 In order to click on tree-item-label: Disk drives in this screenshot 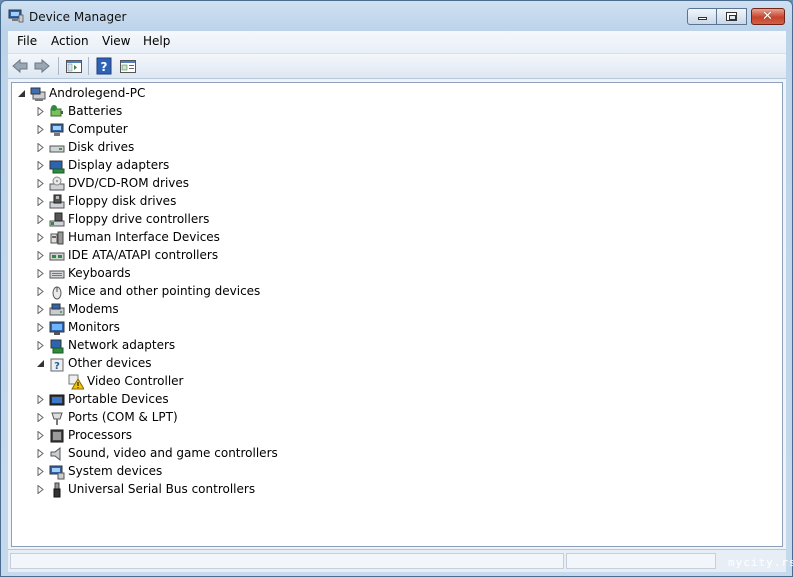, I will do `click(101, 147)`.